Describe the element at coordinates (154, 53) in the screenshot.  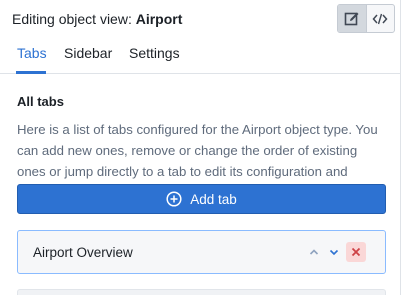
I see `tab-settings: Settings` at that location.